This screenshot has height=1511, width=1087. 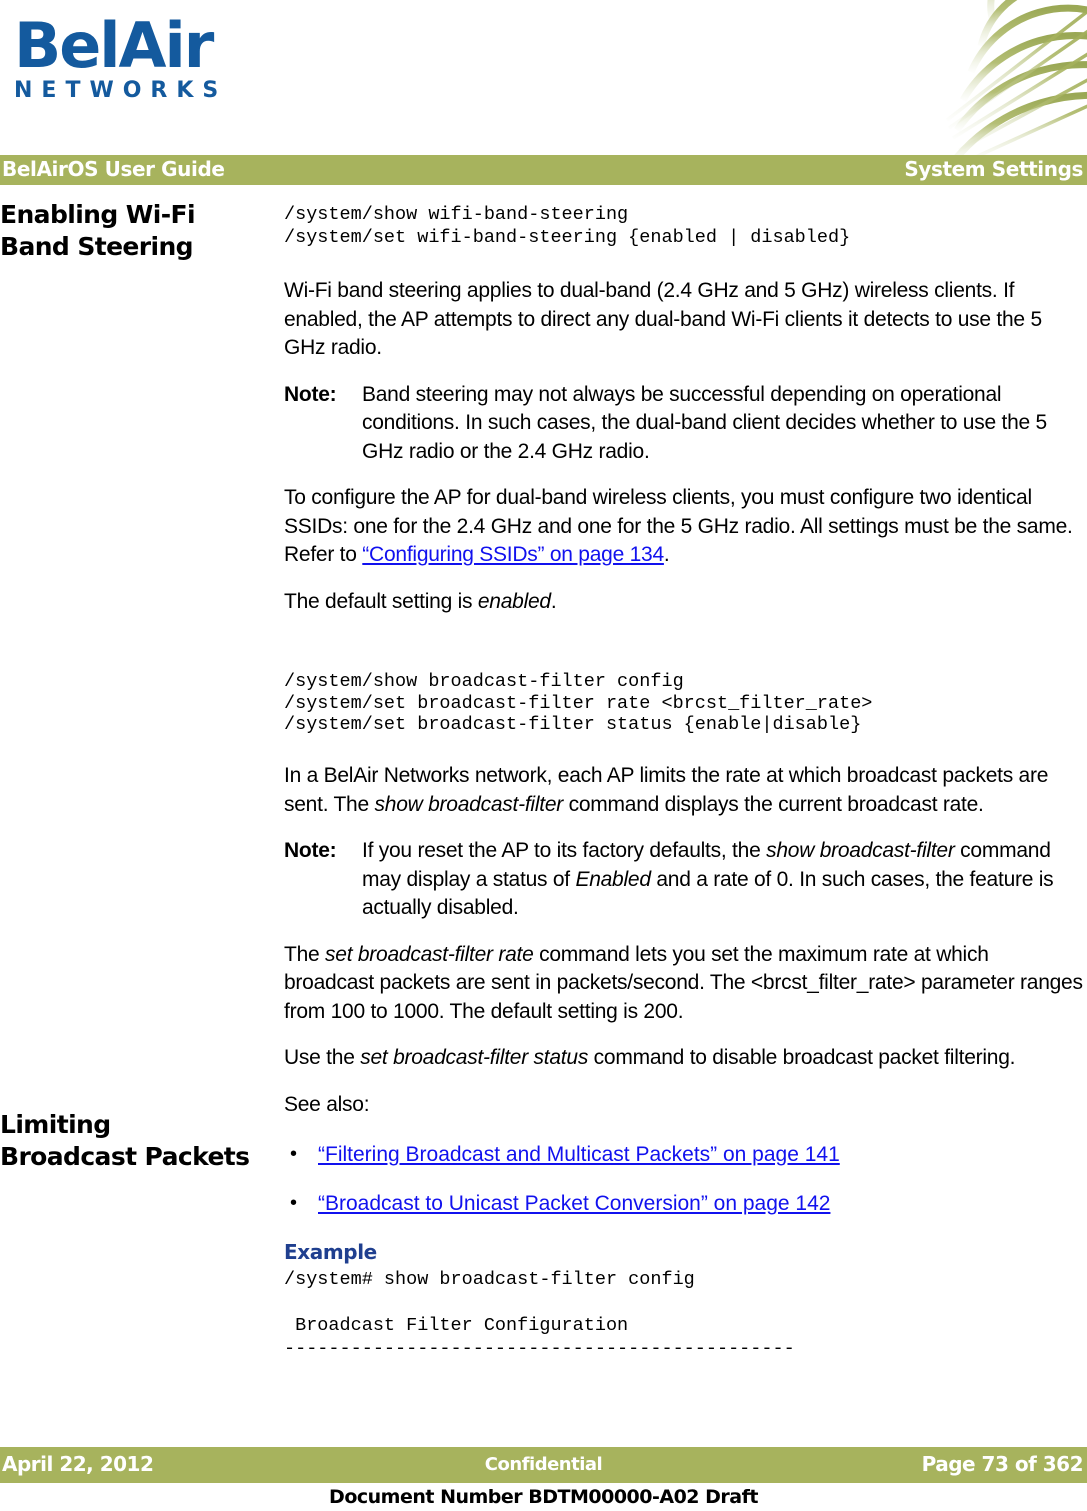 What do you see at coordinates (327, 1104) in the screenshot?
I see `see-also-label: See also:` at bounding box center [327, 1104].